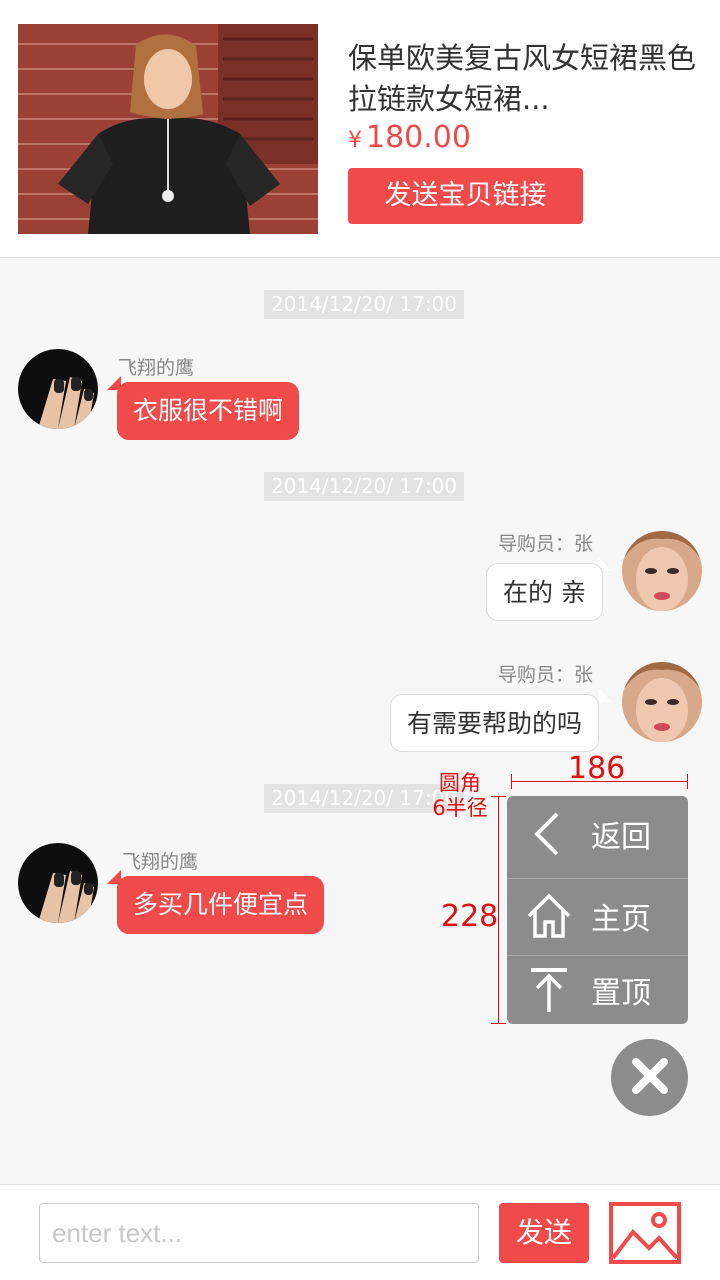 This screenshot has width=720, height=1280. I want to click on close-menu-button, so click(649, 1077).